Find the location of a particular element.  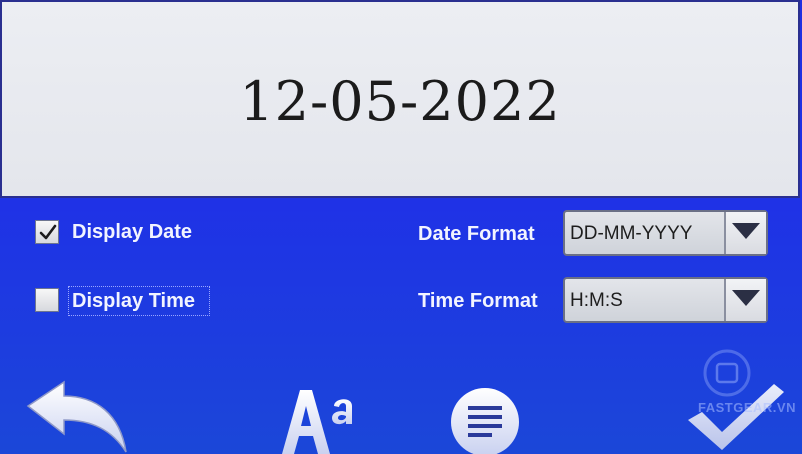

back-arrow-icon is located at coordinates (76, 416).